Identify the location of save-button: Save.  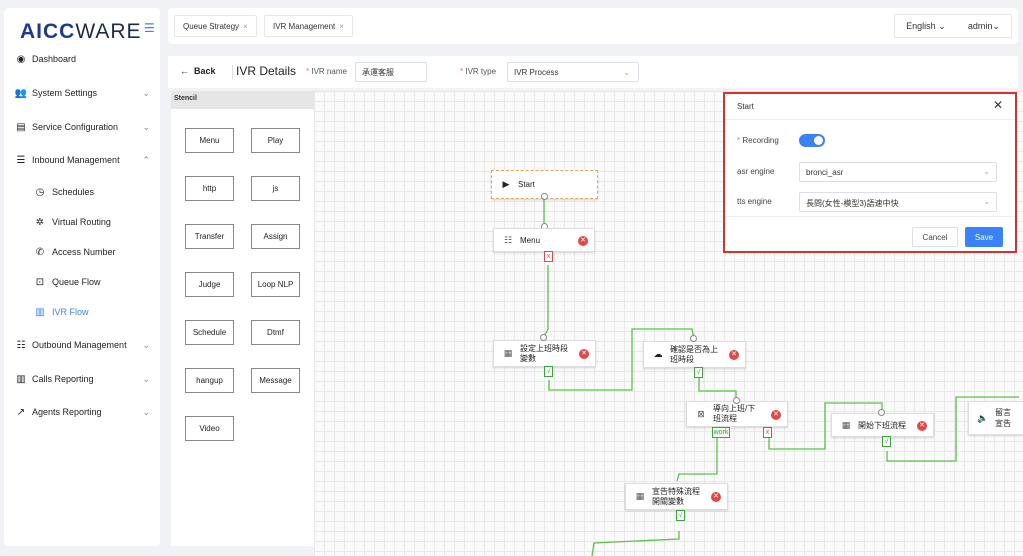
(984, 237).